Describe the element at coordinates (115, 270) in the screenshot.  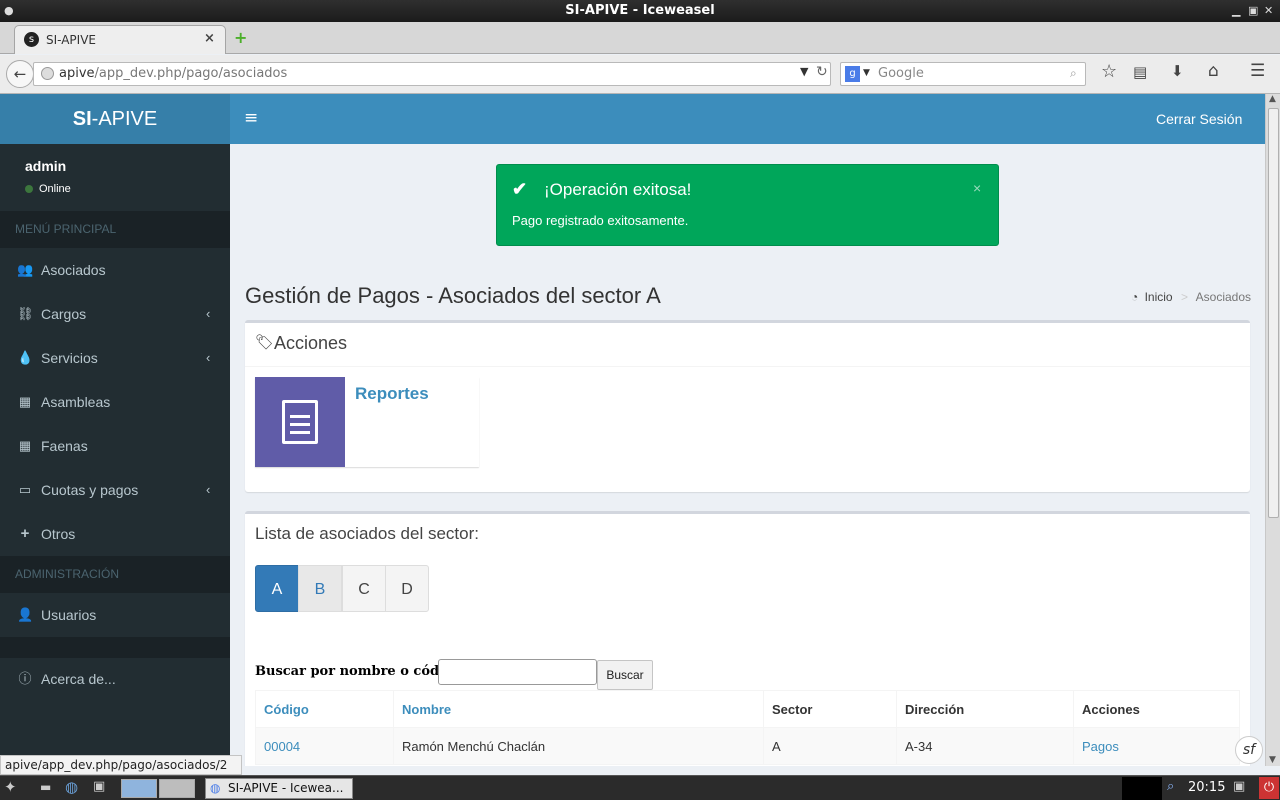
I see `sidebar-item-asociados: 👥 Asociados` at that location.